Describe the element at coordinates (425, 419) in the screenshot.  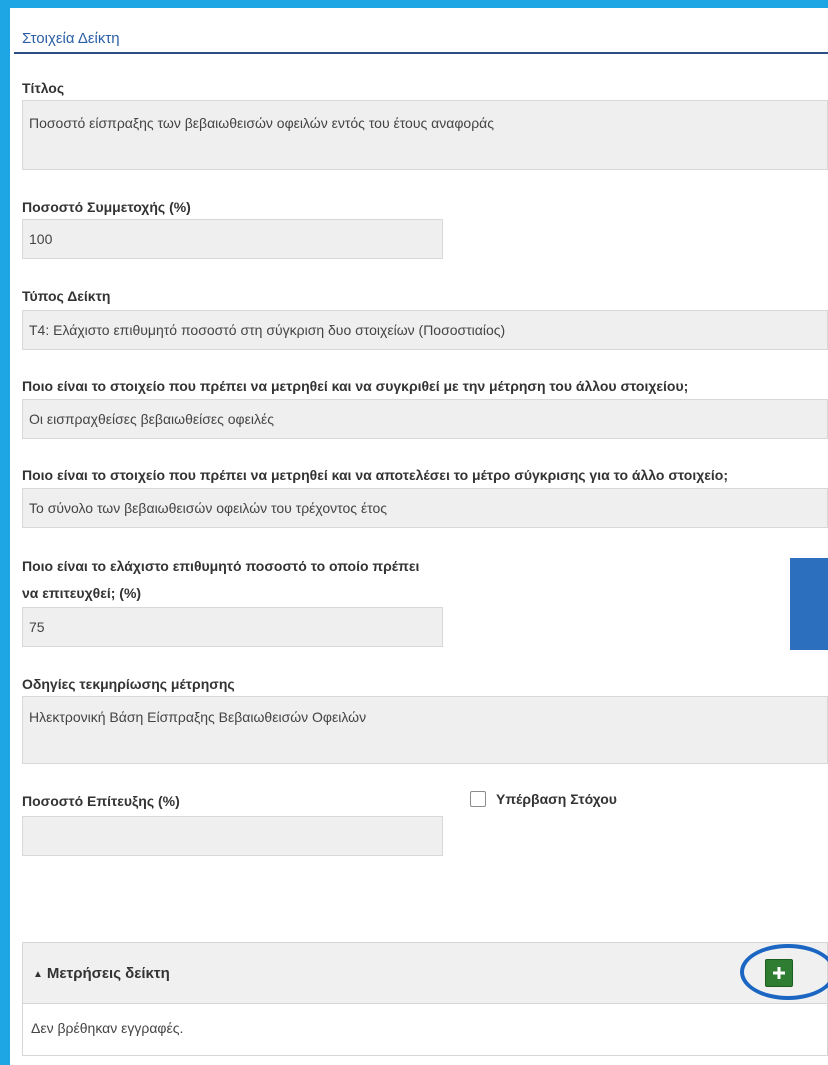
I see `measured-item-field: Οι εισπραχθείσες βεβαιωθείσες οφειλές` at that location.